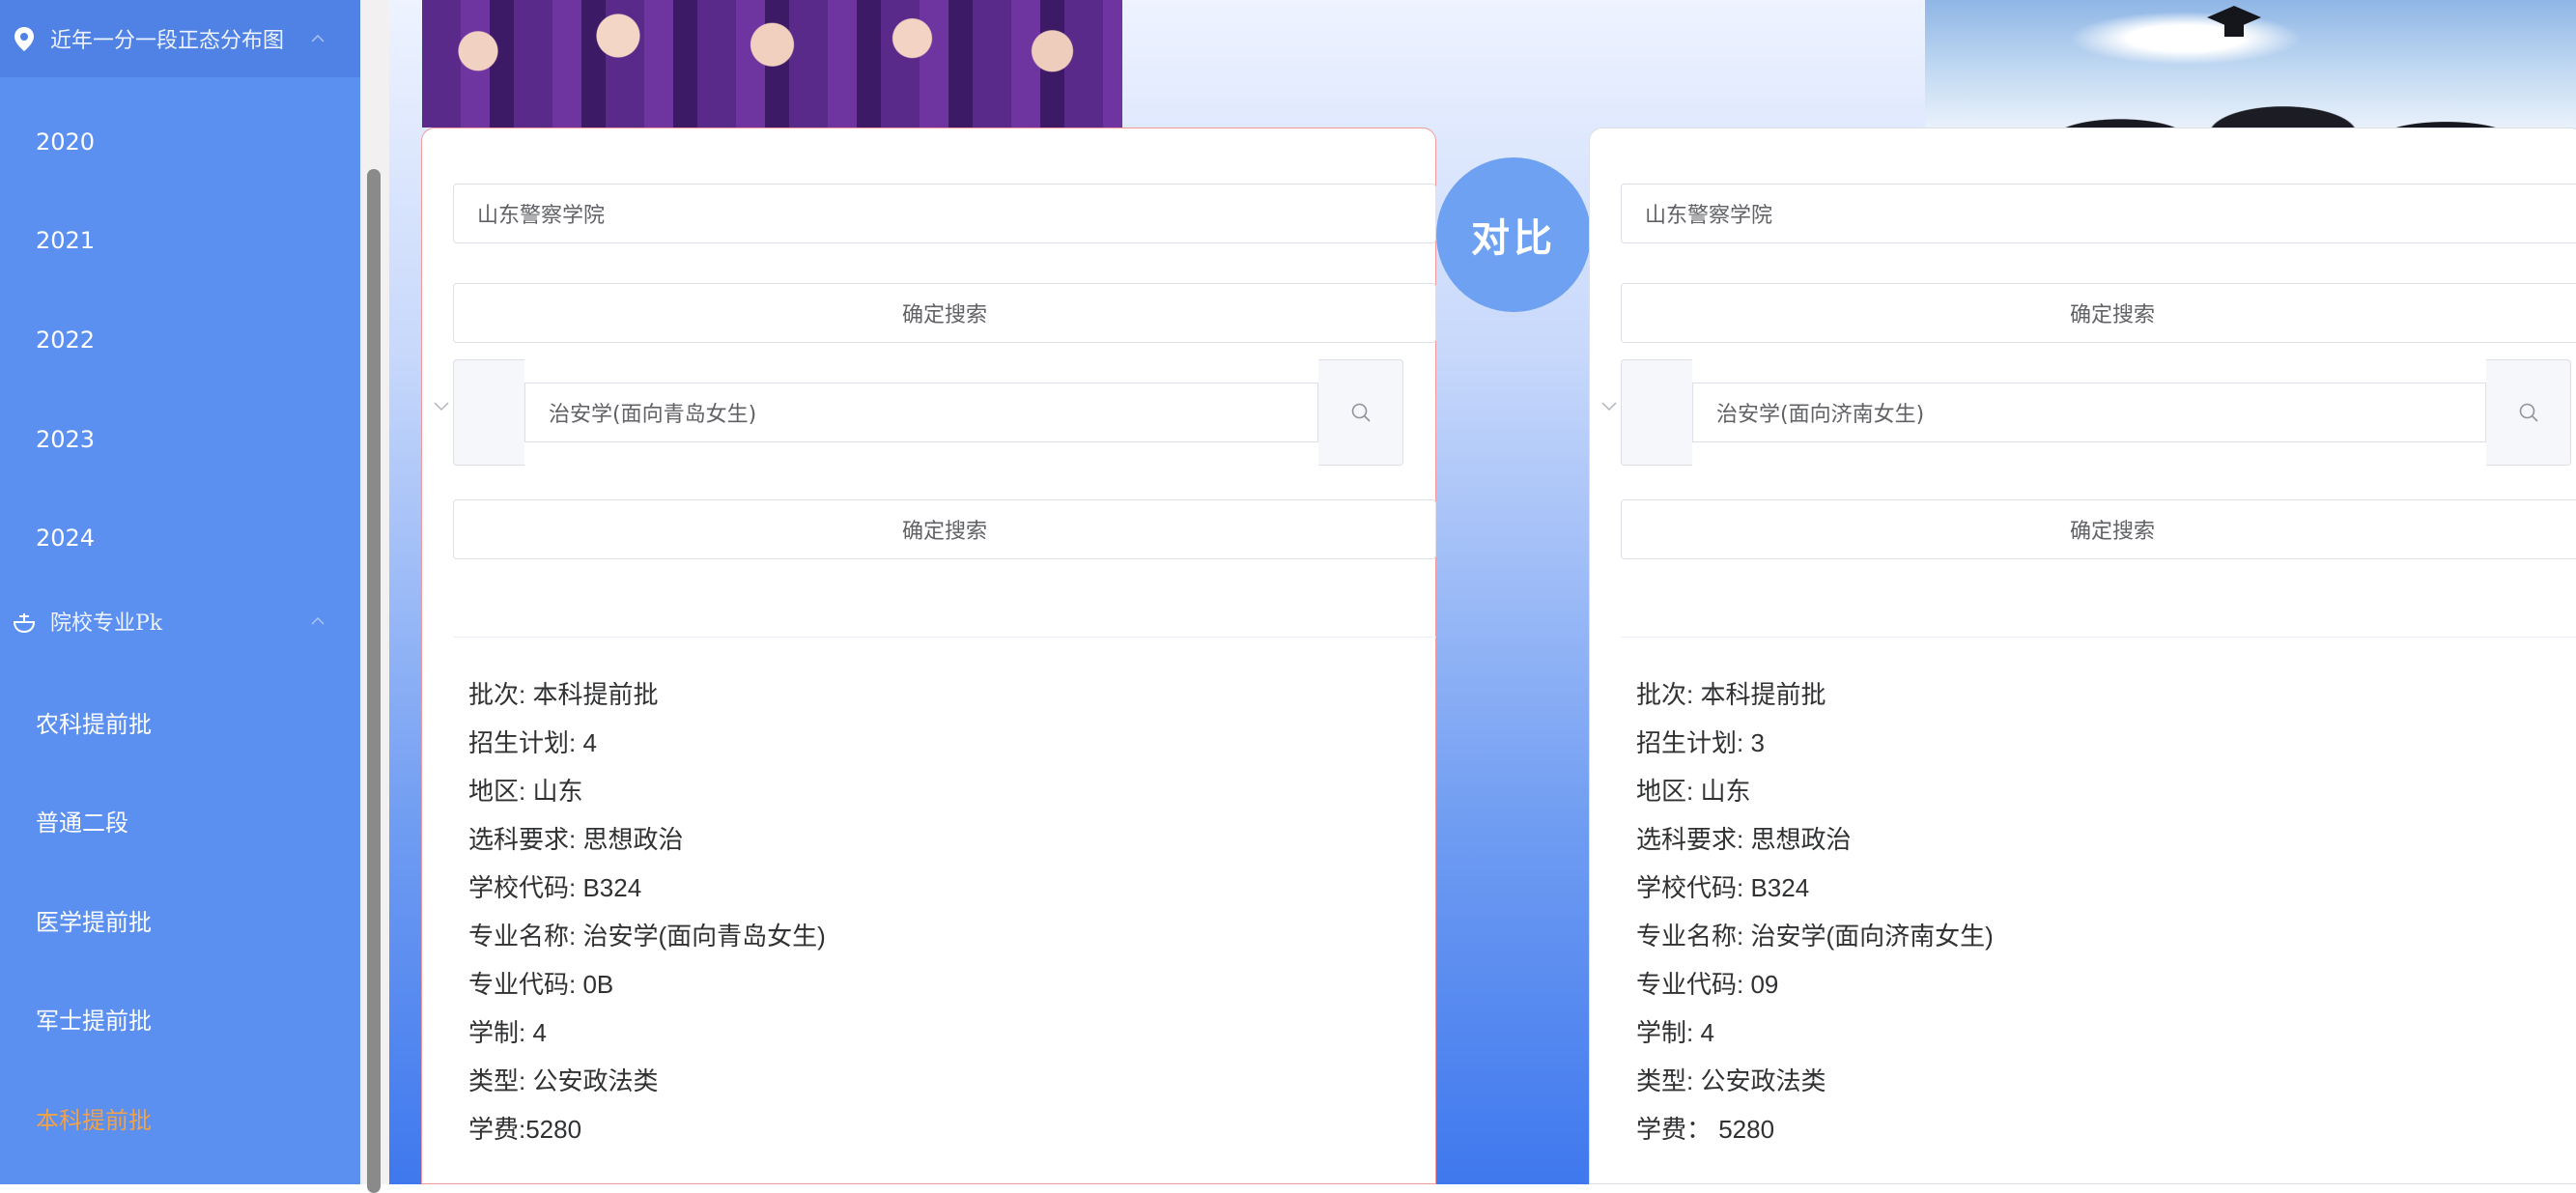 This screenshot has width=2576, height=1193. Describe the element at coordinates (1707, 984) in the screenshot. I see `info-major-code: 专业代码: 09` at that location.